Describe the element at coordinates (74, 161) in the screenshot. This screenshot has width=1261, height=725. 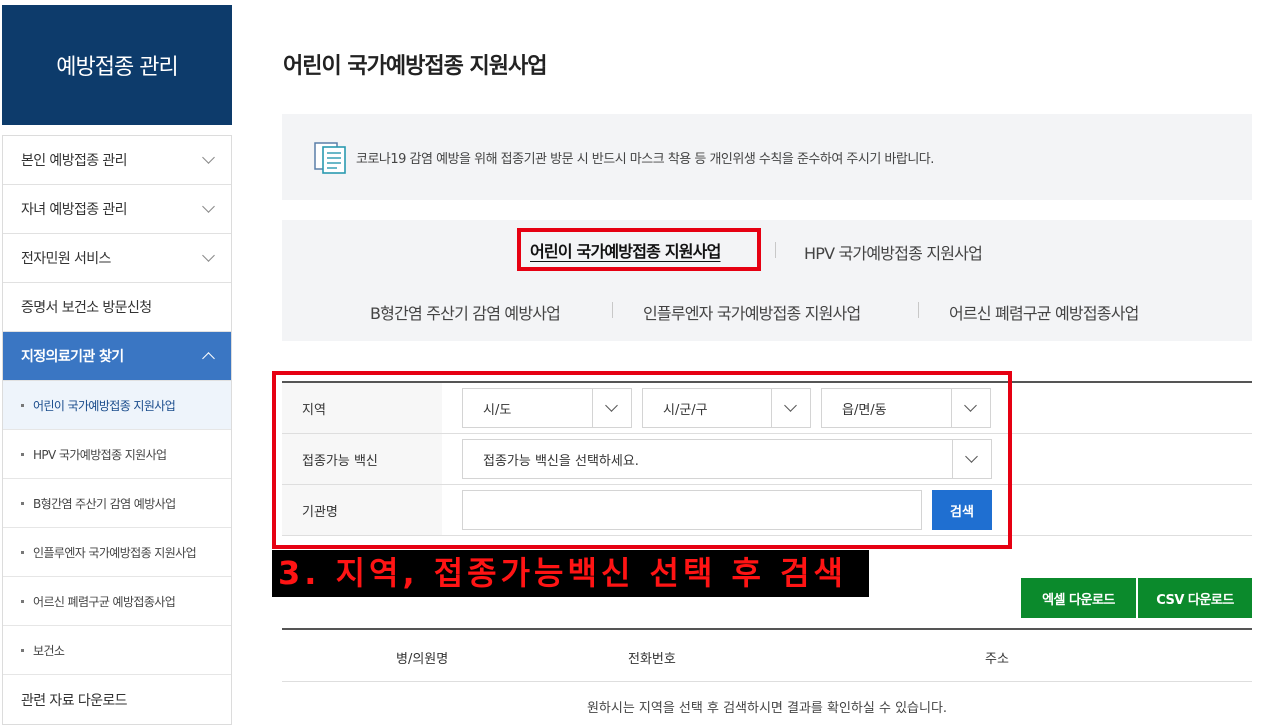
I see `sidebar-item-label: 본인 예방접종 관리` at that location.